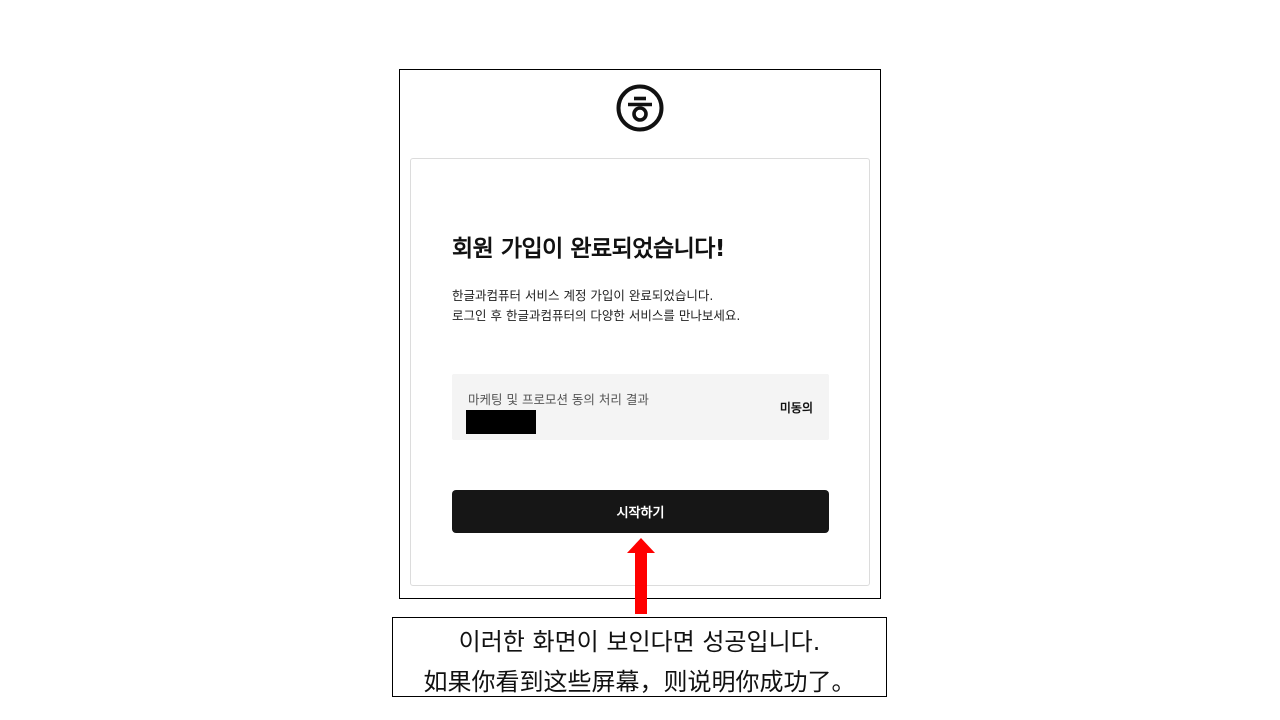 This screenshot has width=1280, height=720. I want to click on description-line: 한글과컴퓨터 서비스 계정 가입이 완료되었습니다., so click(583, 295).